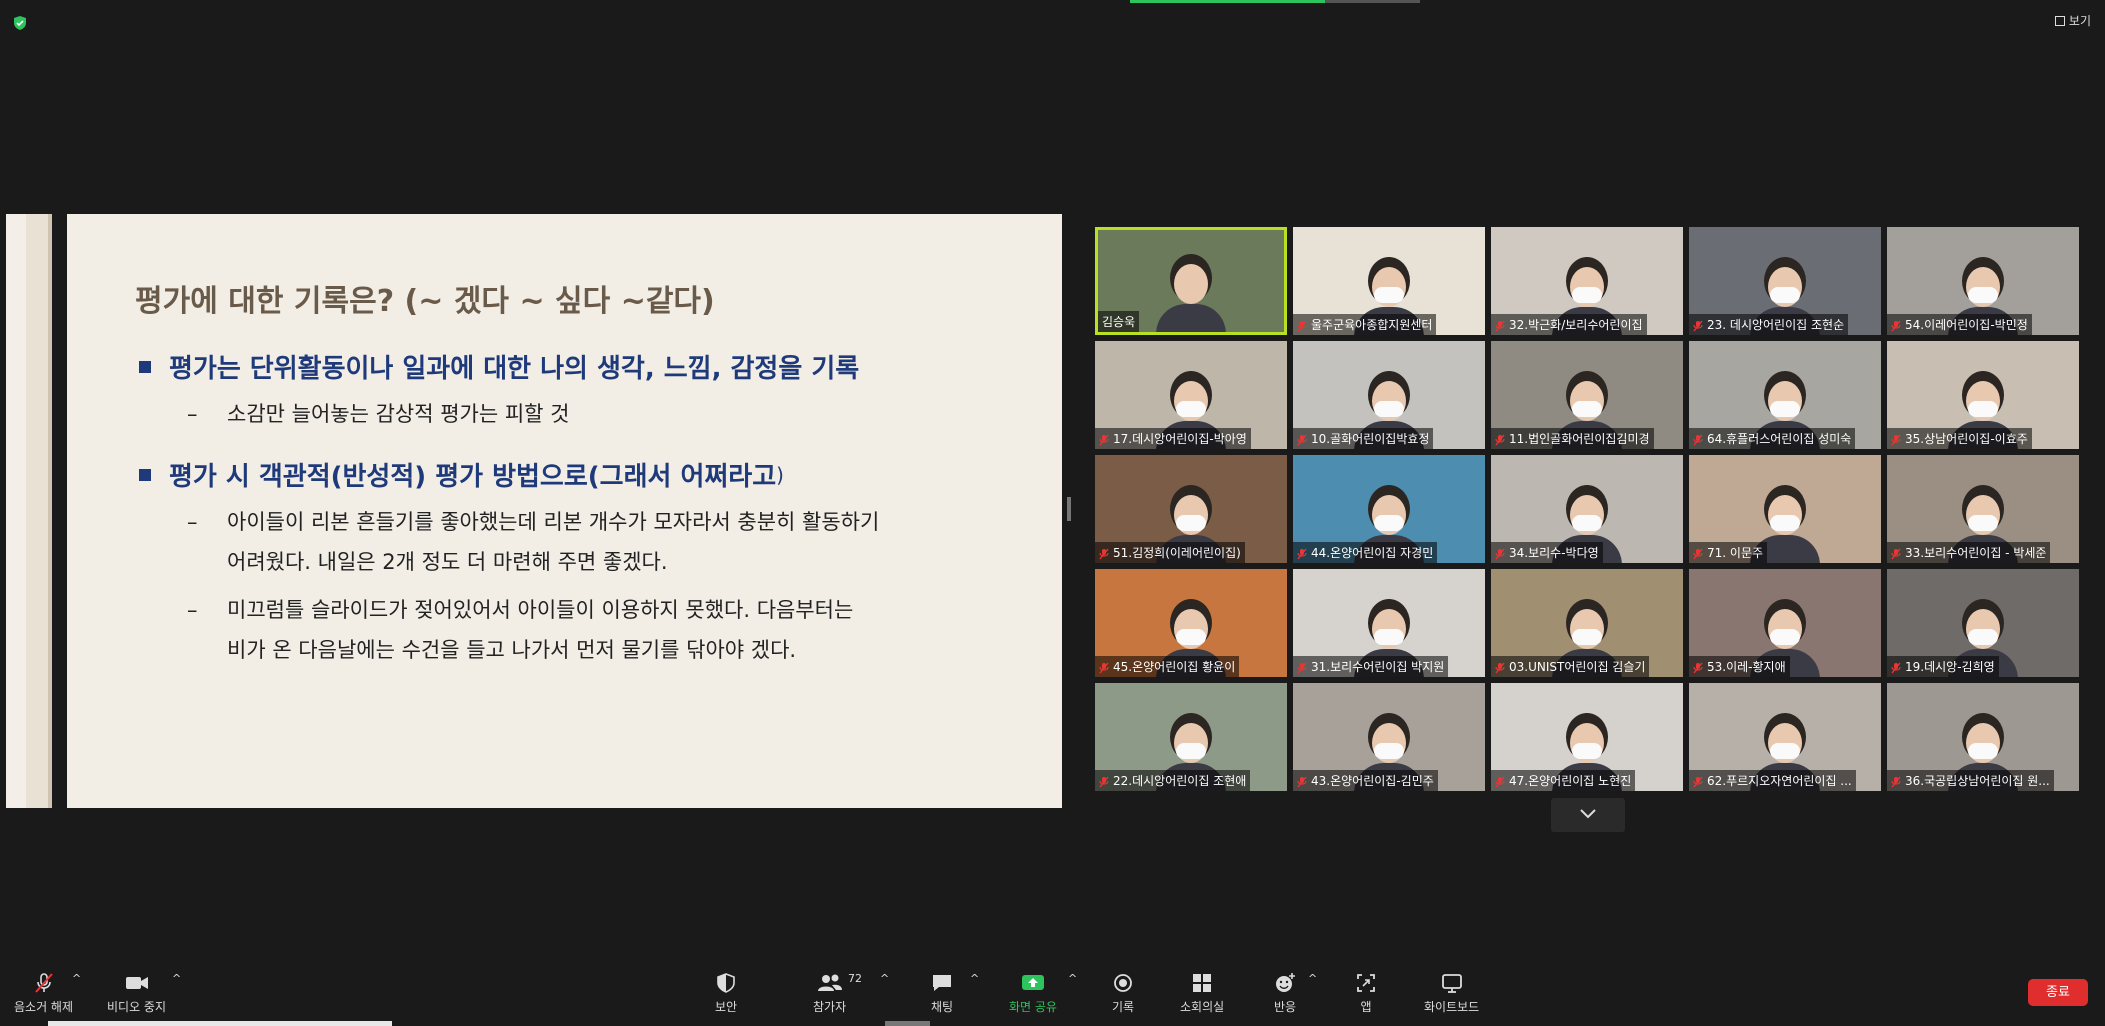 The image size is (2105, 1026). I want to click on participant-name: 51.김정희(이레어린이집), so click(1170, 552).